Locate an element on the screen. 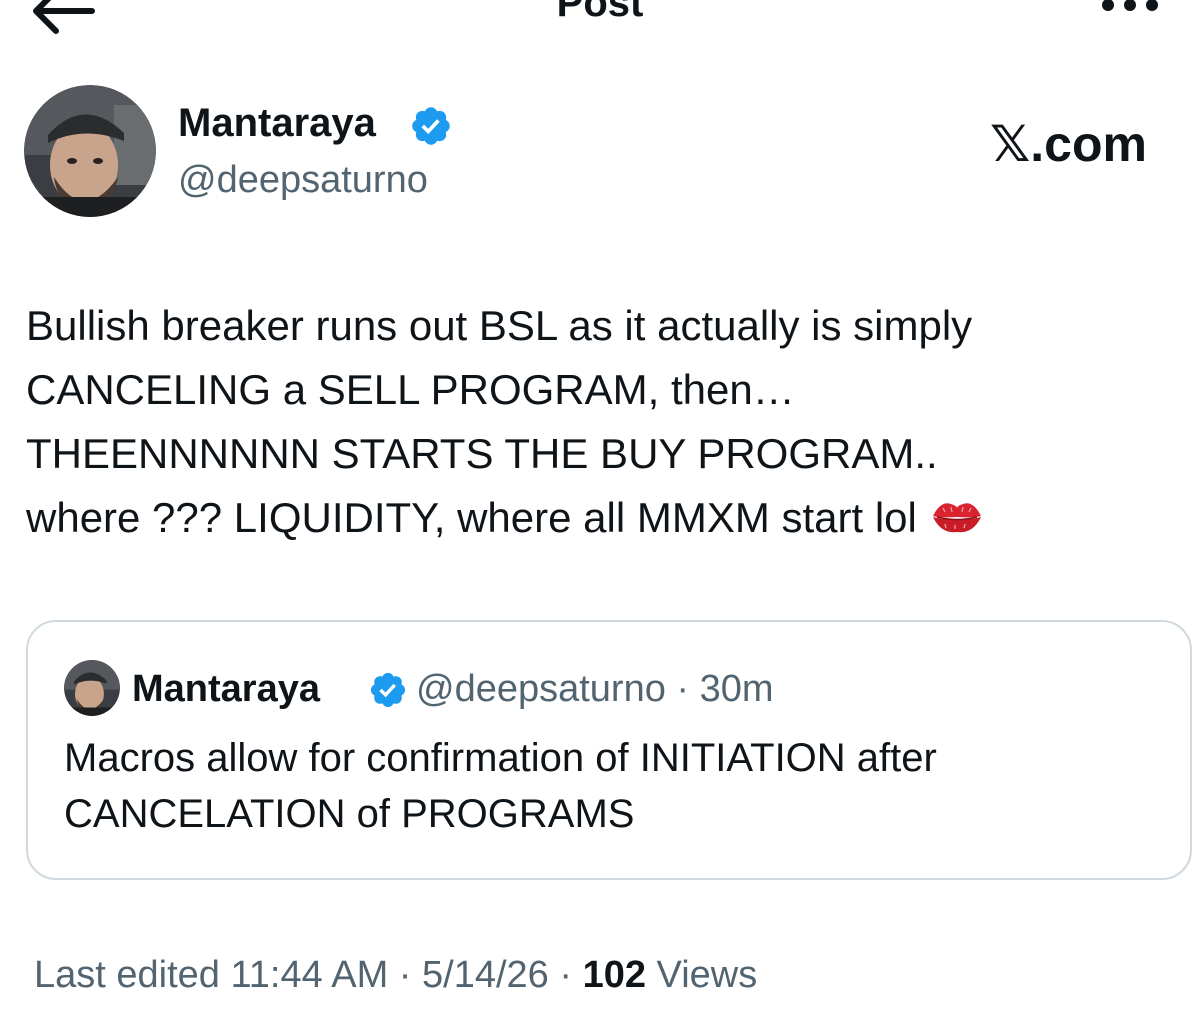 This screenshot has height=1010, width=1200. page-title: Post is located at coordinates (600, 12).